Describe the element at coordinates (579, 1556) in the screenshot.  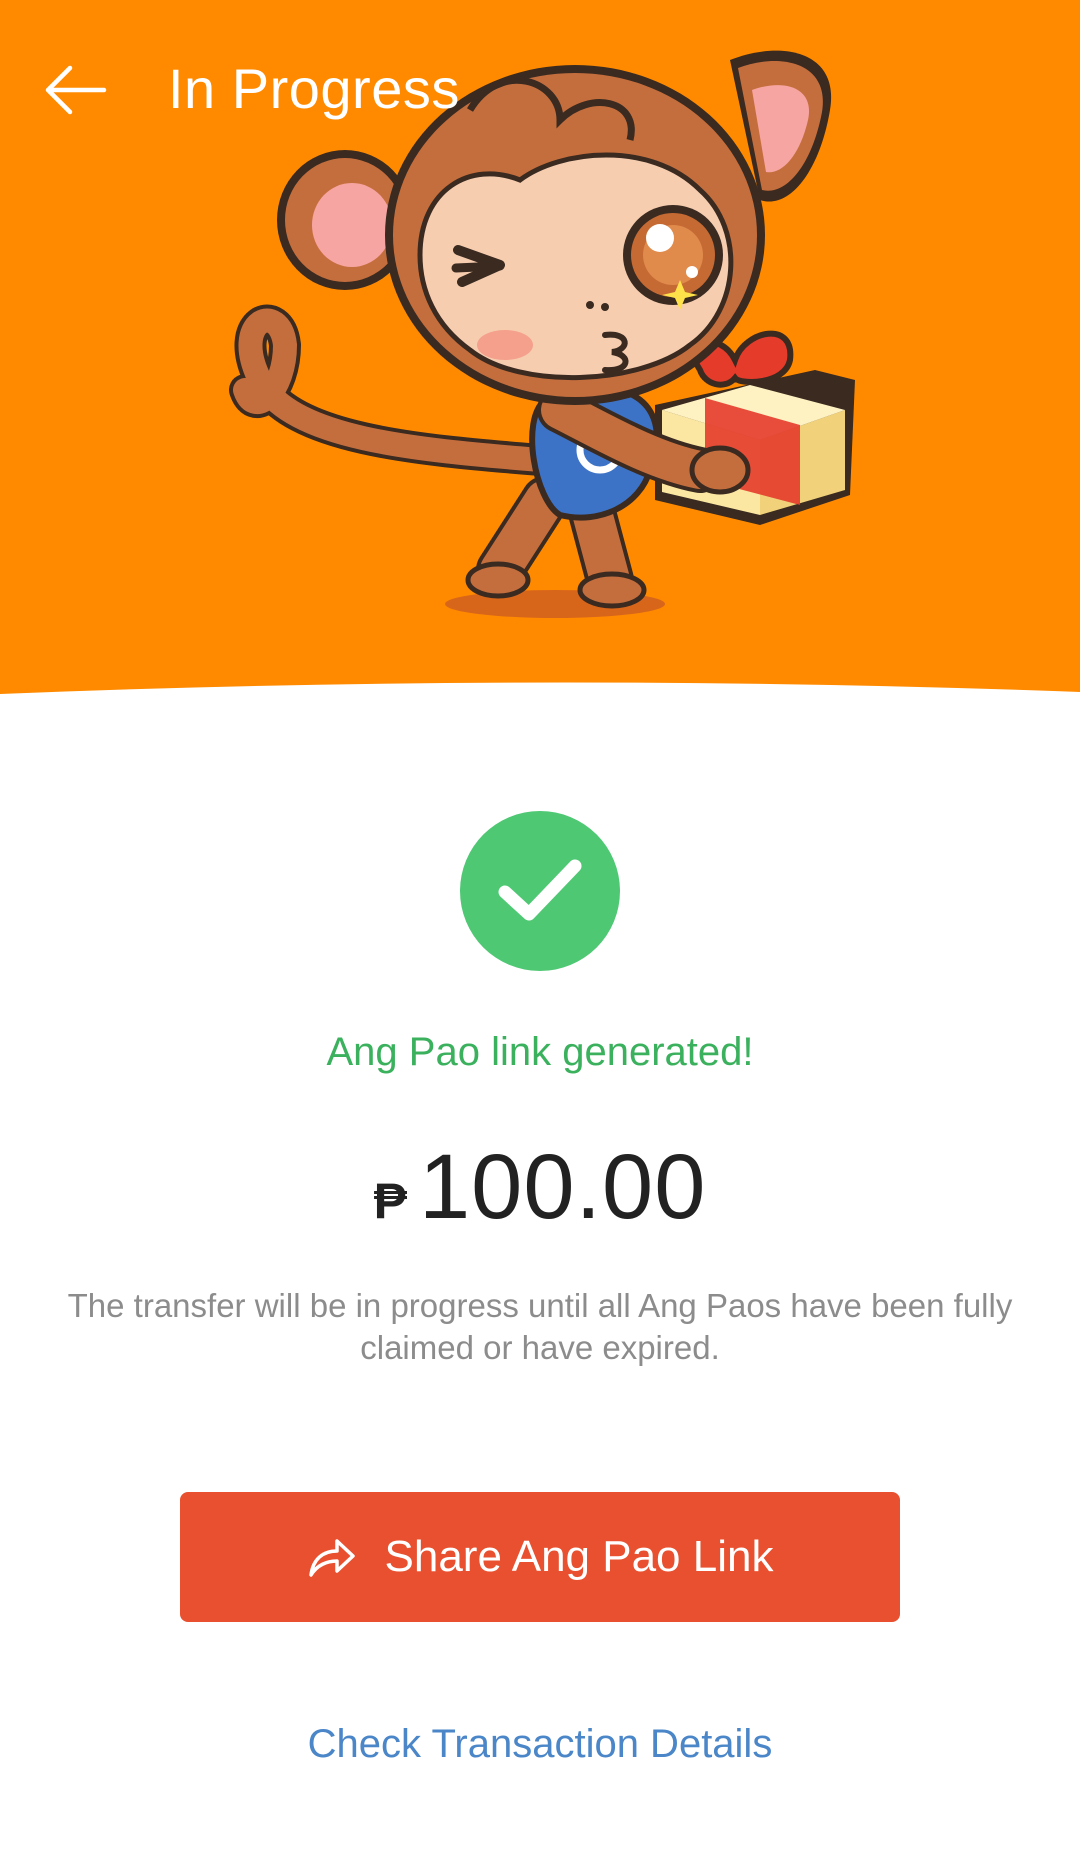
I see `share-button-label: Share Ang Pao Link` at that location.